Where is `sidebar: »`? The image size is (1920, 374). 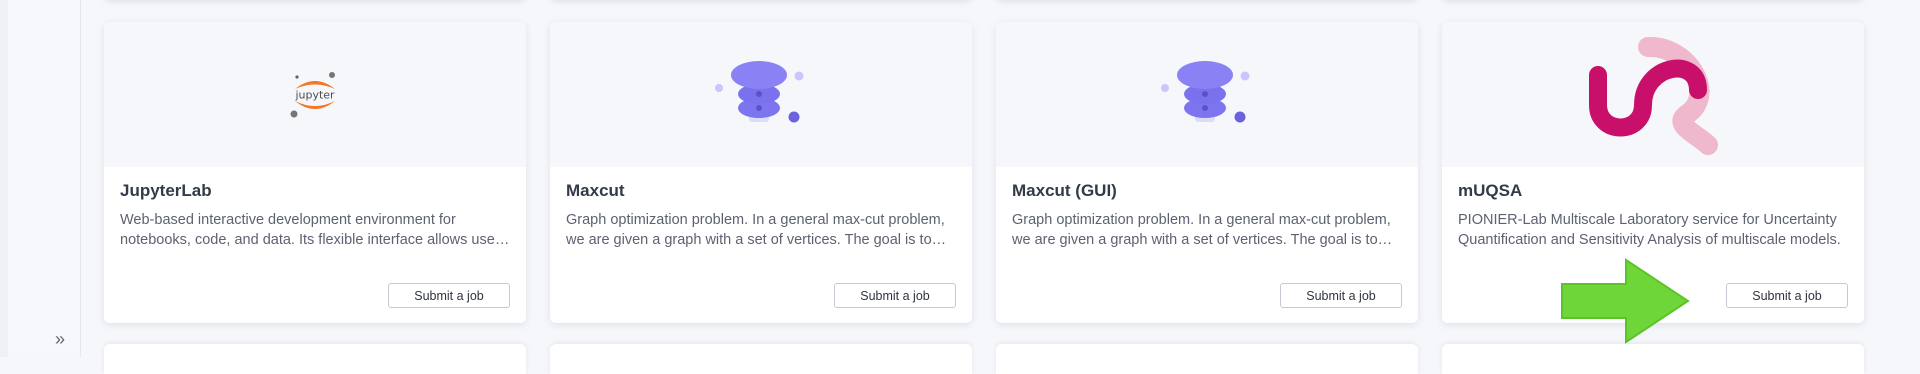 sidebar: » is located at coordinates (44, 178).